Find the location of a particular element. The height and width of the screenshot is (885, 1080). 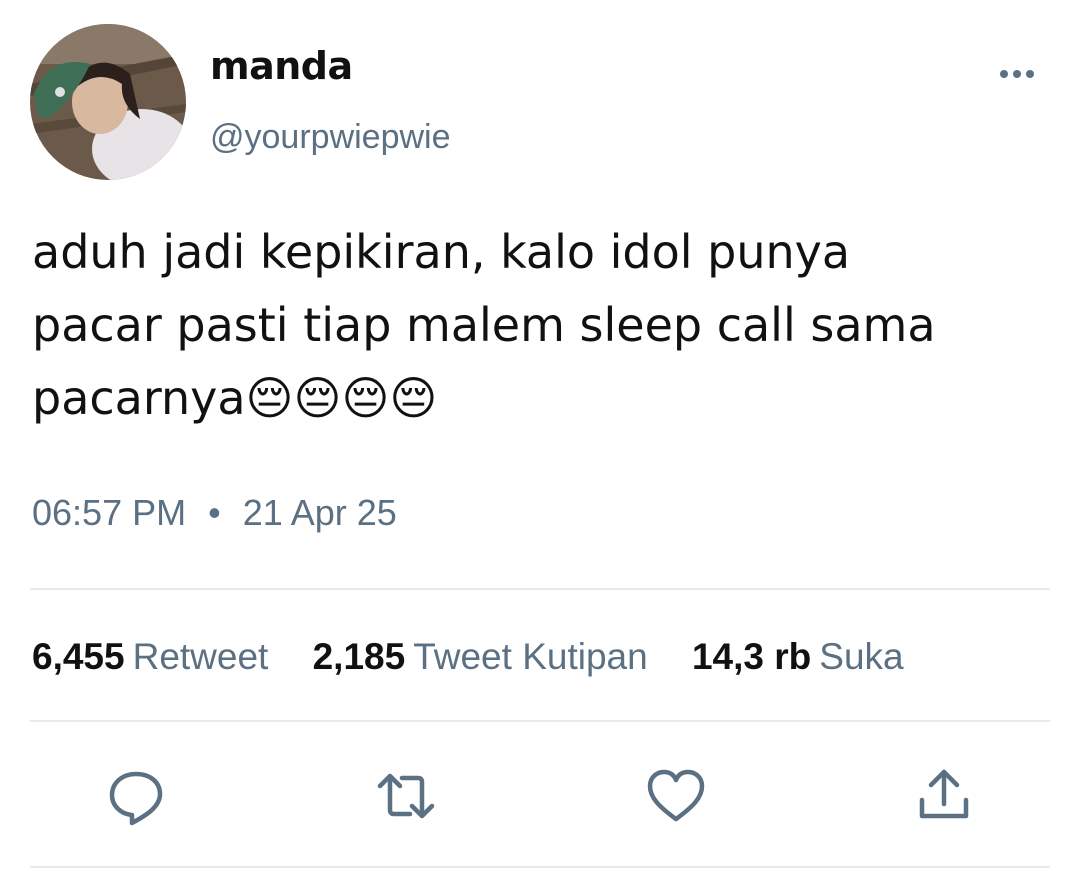

quotes-label: Tweet Kutipan is located at coordinates (530, 656).